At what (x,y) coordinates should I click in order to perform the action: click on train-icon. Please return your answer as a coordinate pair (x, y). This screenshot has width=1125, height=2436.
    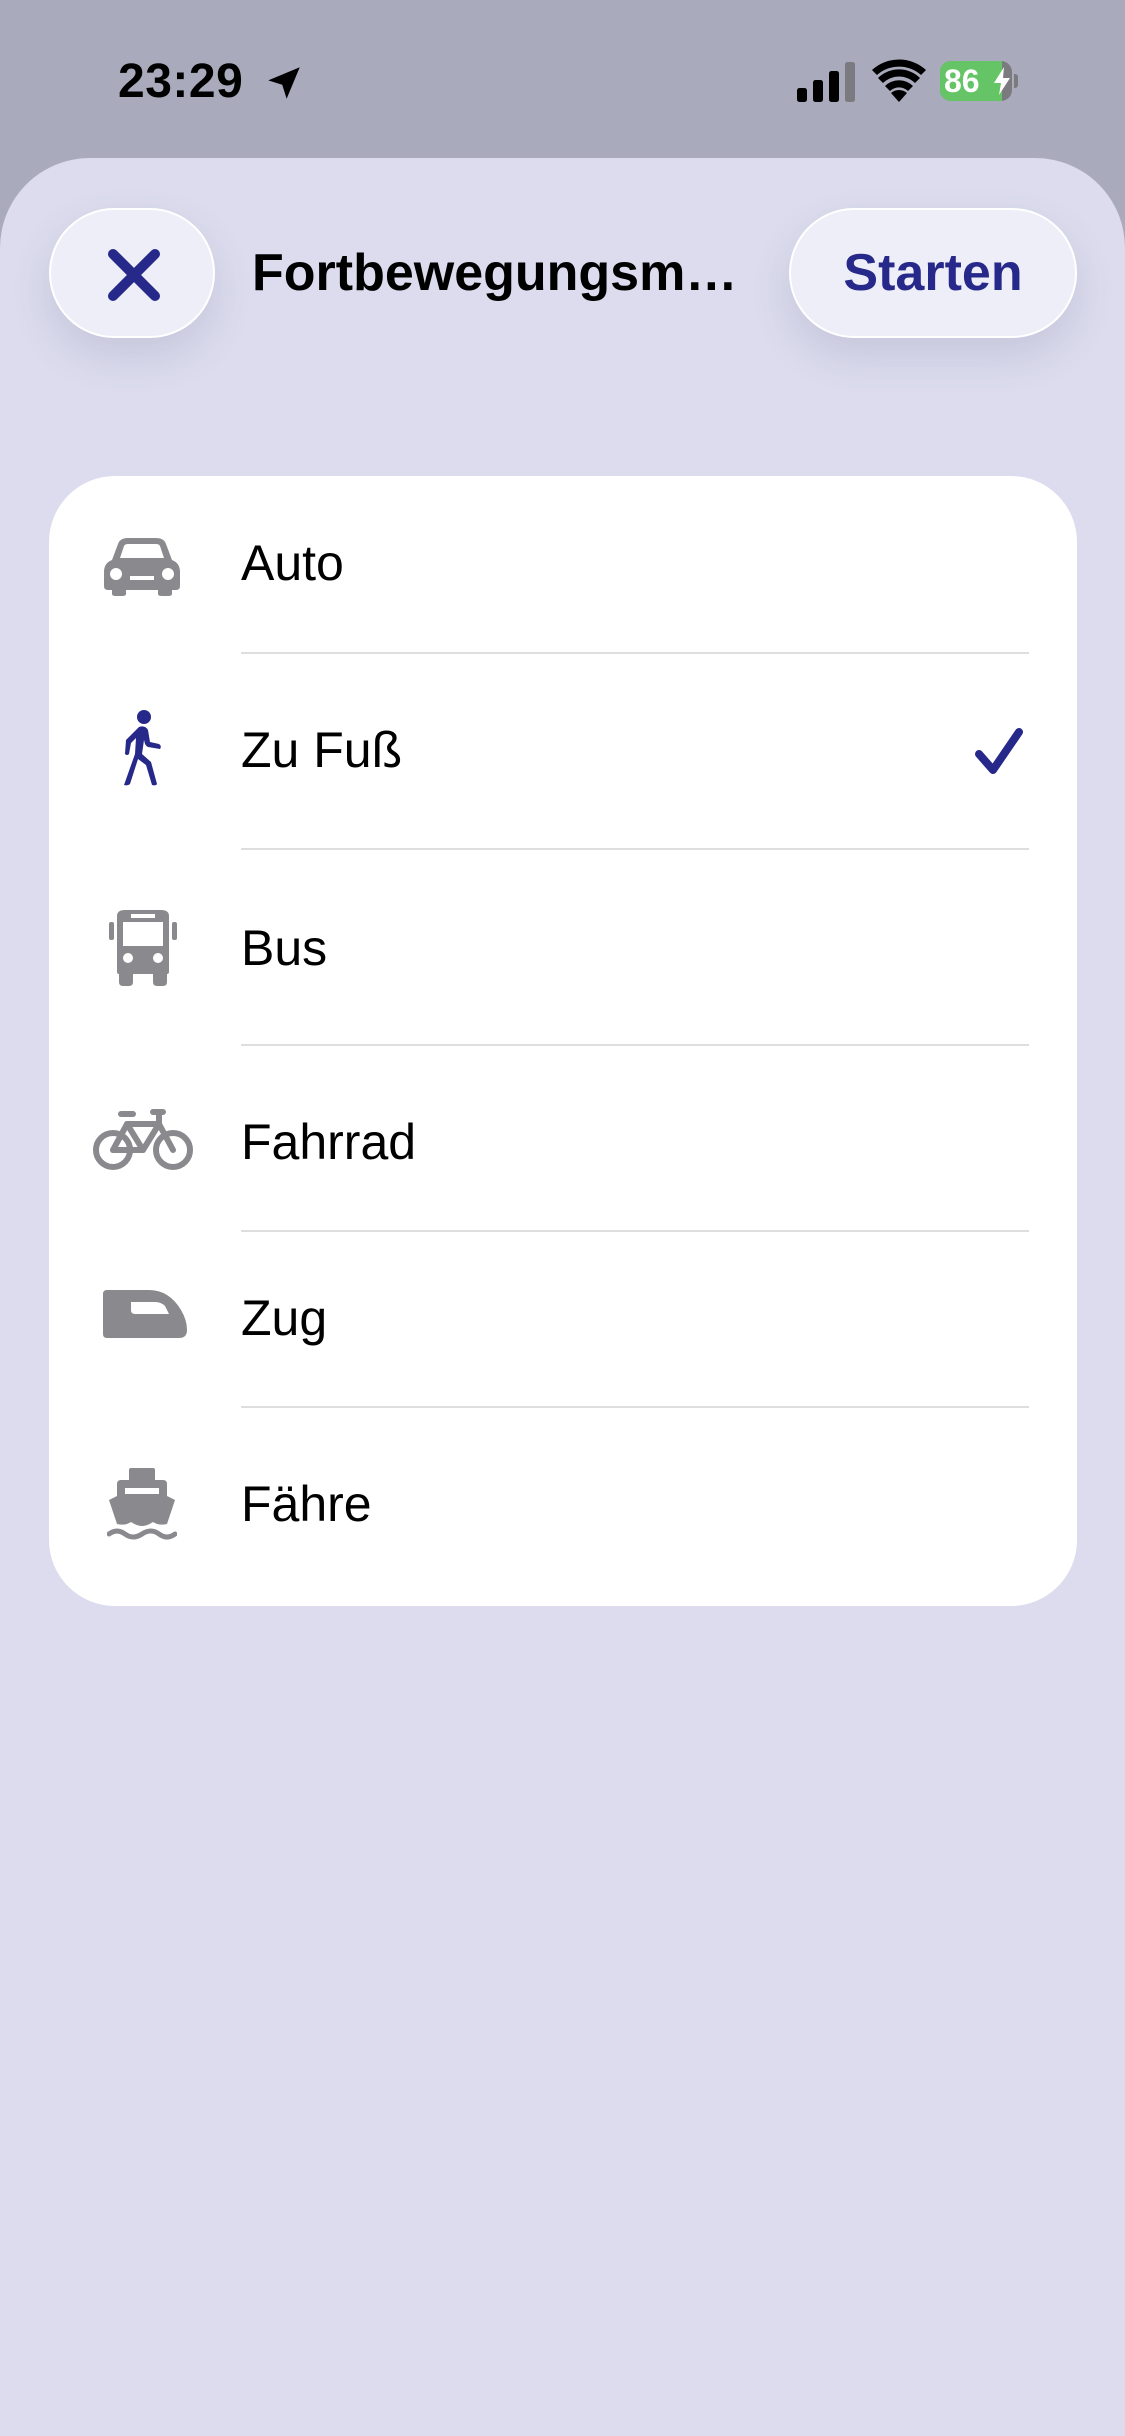
    Looking at the image, I should click on (145, 1314).